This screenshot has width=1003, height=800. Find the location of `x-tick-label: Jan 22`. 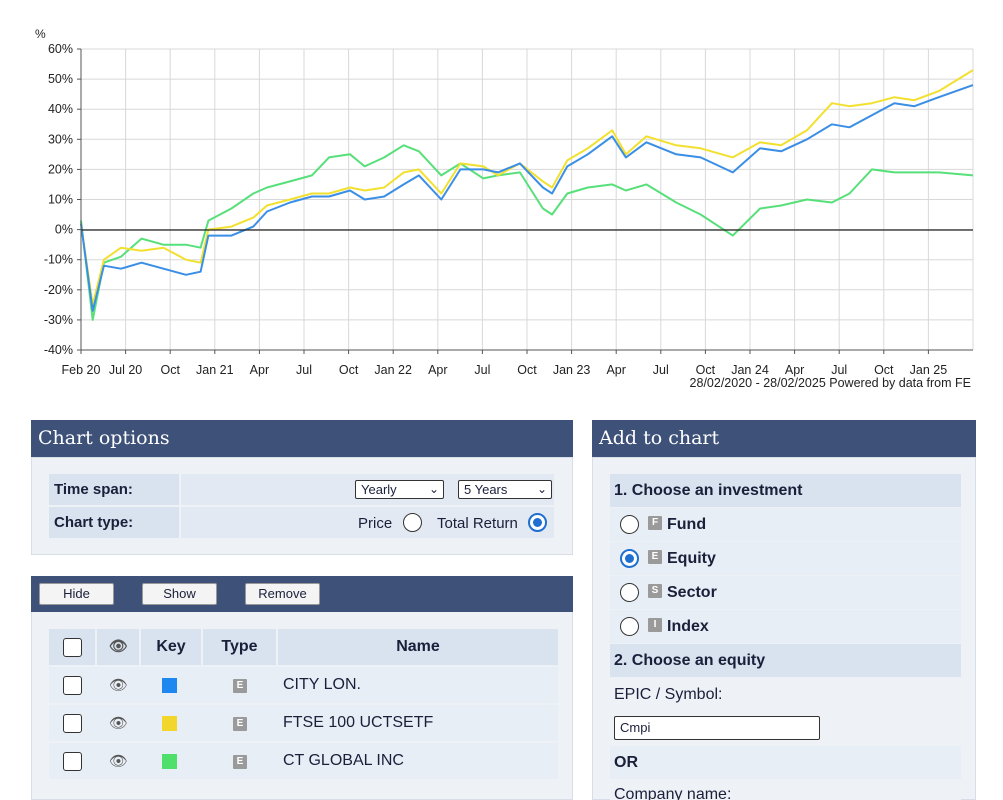

x-tick-label: Jan 22 is located at coordinates (393, 370).